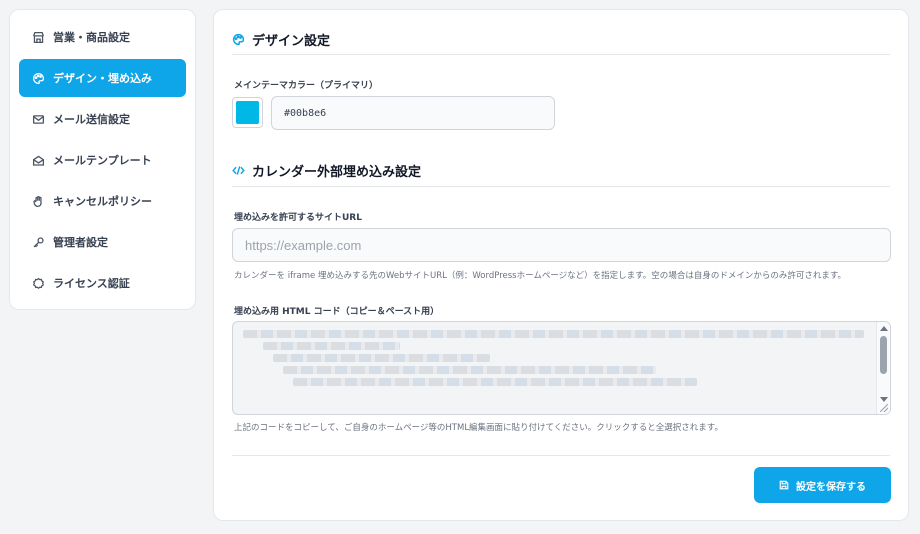 This screenshot has height=534, width=920. What do you see at coordinates (239, 171) in the screenshot?
I see `code-icon` at bounding box center [239, 171].